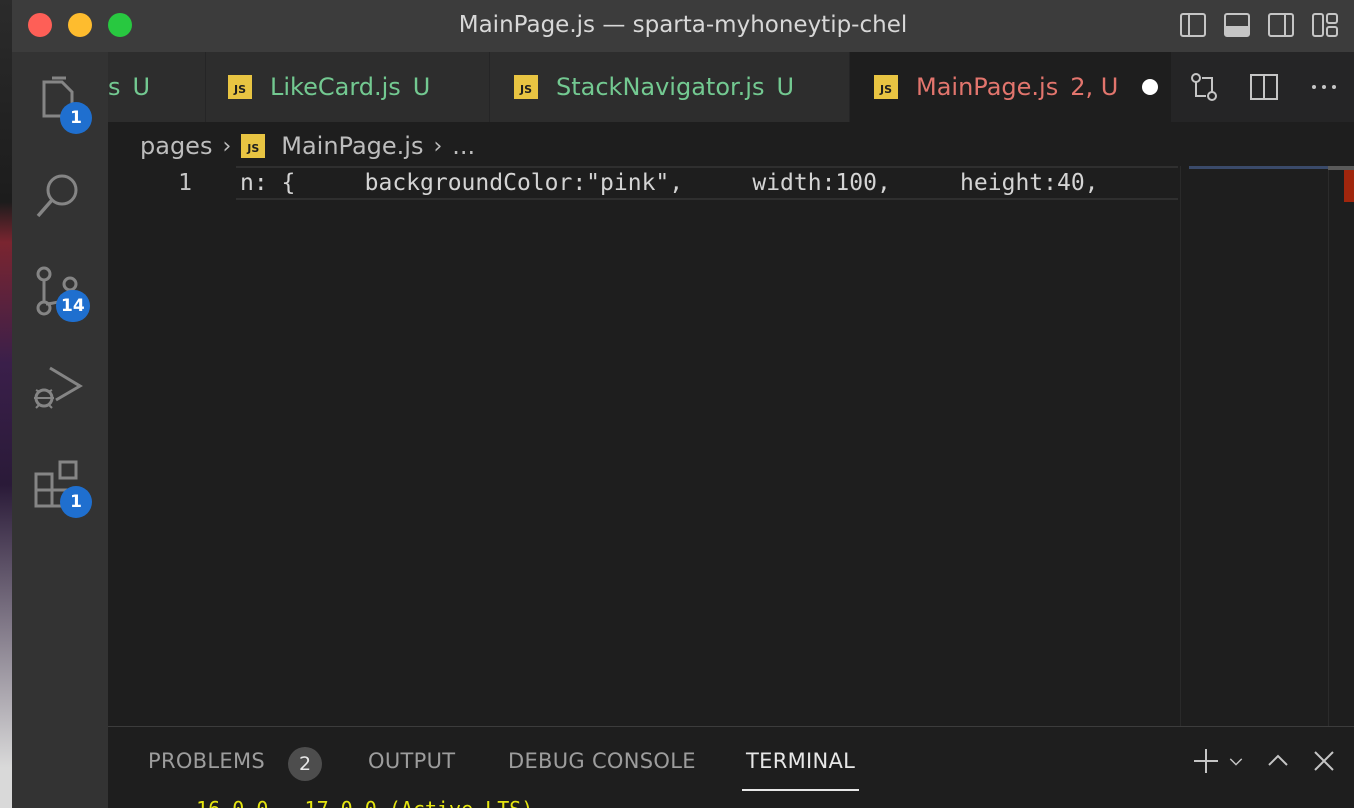 The image size is (1354, 808). I want to click on tab-label: LikeCard.js, so click(335, 87).